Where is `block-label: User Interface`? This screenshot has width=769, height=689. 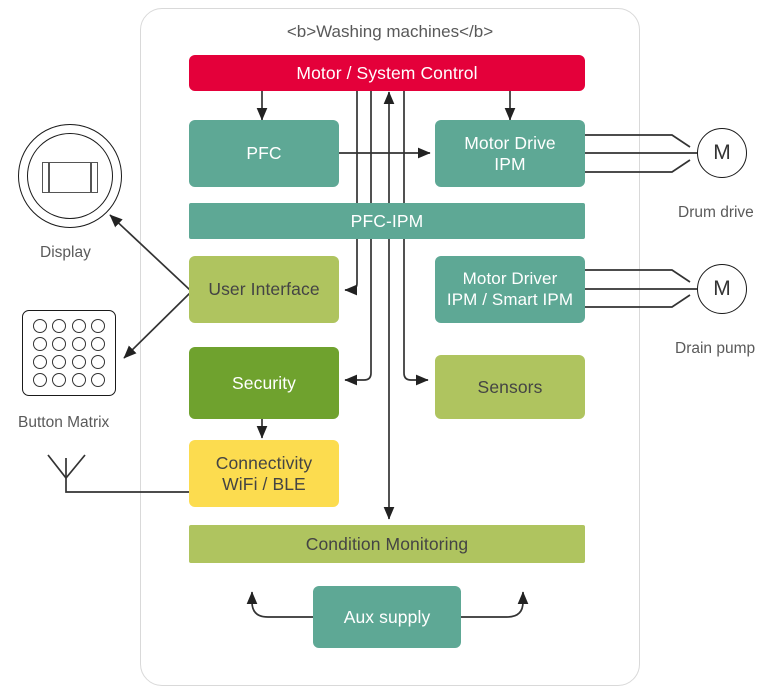 block-label: User Interface is located at coordinates (264, 289).